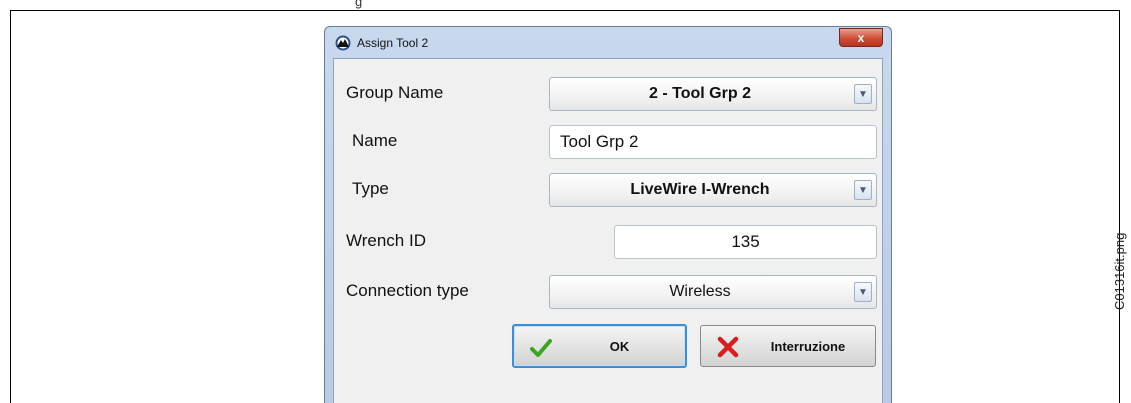 The image size is (1131, 403). I want to click on title-bar: Assign Tool 2 x, so click(608, 42).